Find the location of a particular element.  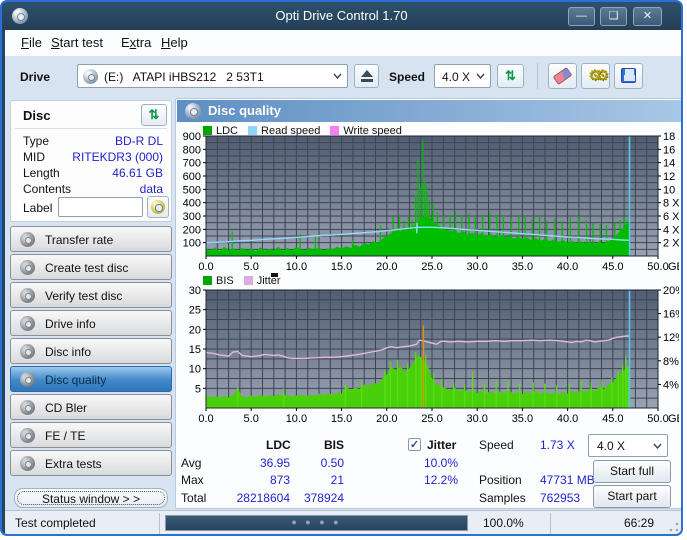

svg-text: 400 is located at coordinates (192, 204).